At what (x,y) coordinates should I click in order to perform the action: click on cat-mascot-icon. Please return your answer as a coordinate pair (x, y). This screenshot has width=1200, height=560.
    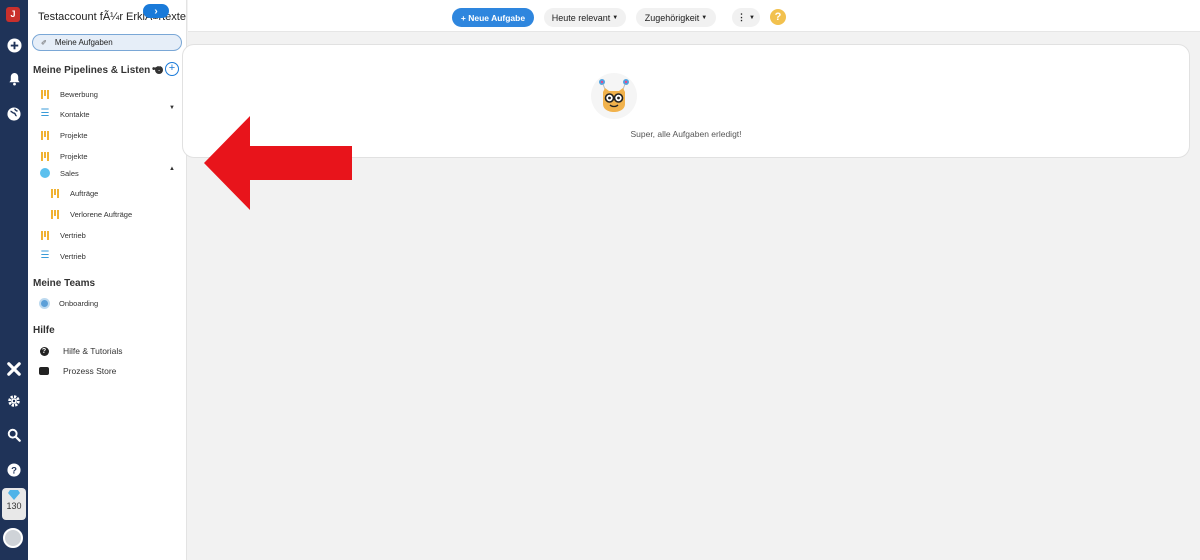
    Looking at the image, I should click on (614, 96).